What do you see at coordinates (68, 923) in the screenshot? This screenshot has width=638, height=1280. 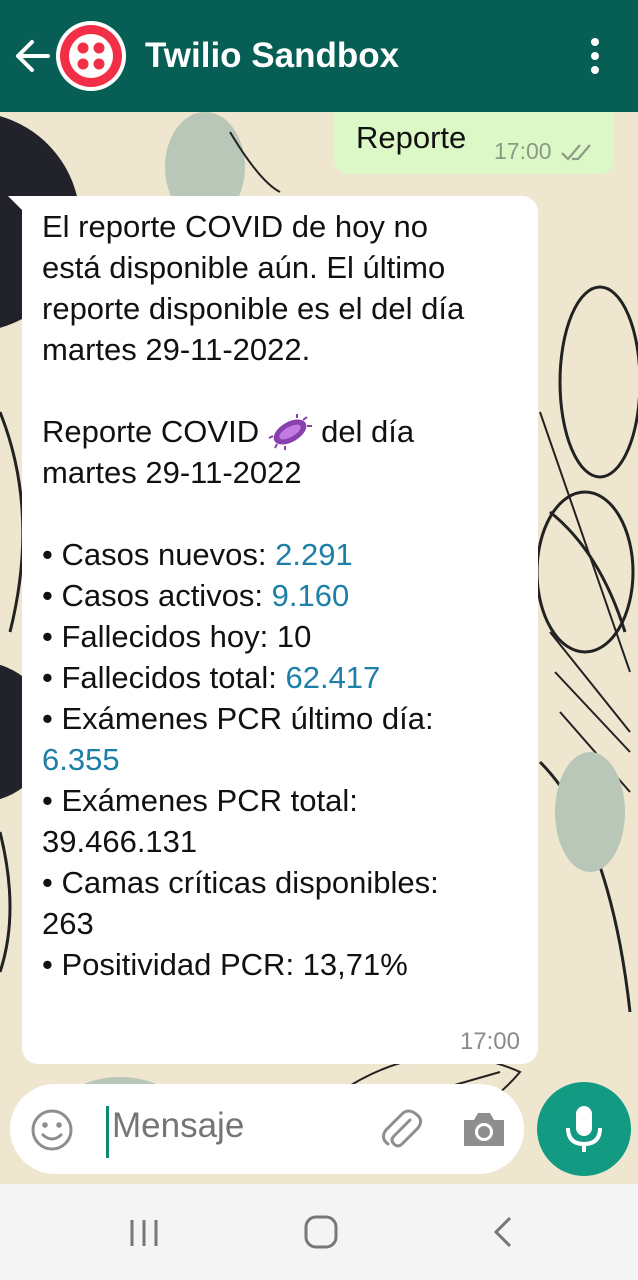 I see `stat-camas-value: 263` at bounding box center [68, 923].